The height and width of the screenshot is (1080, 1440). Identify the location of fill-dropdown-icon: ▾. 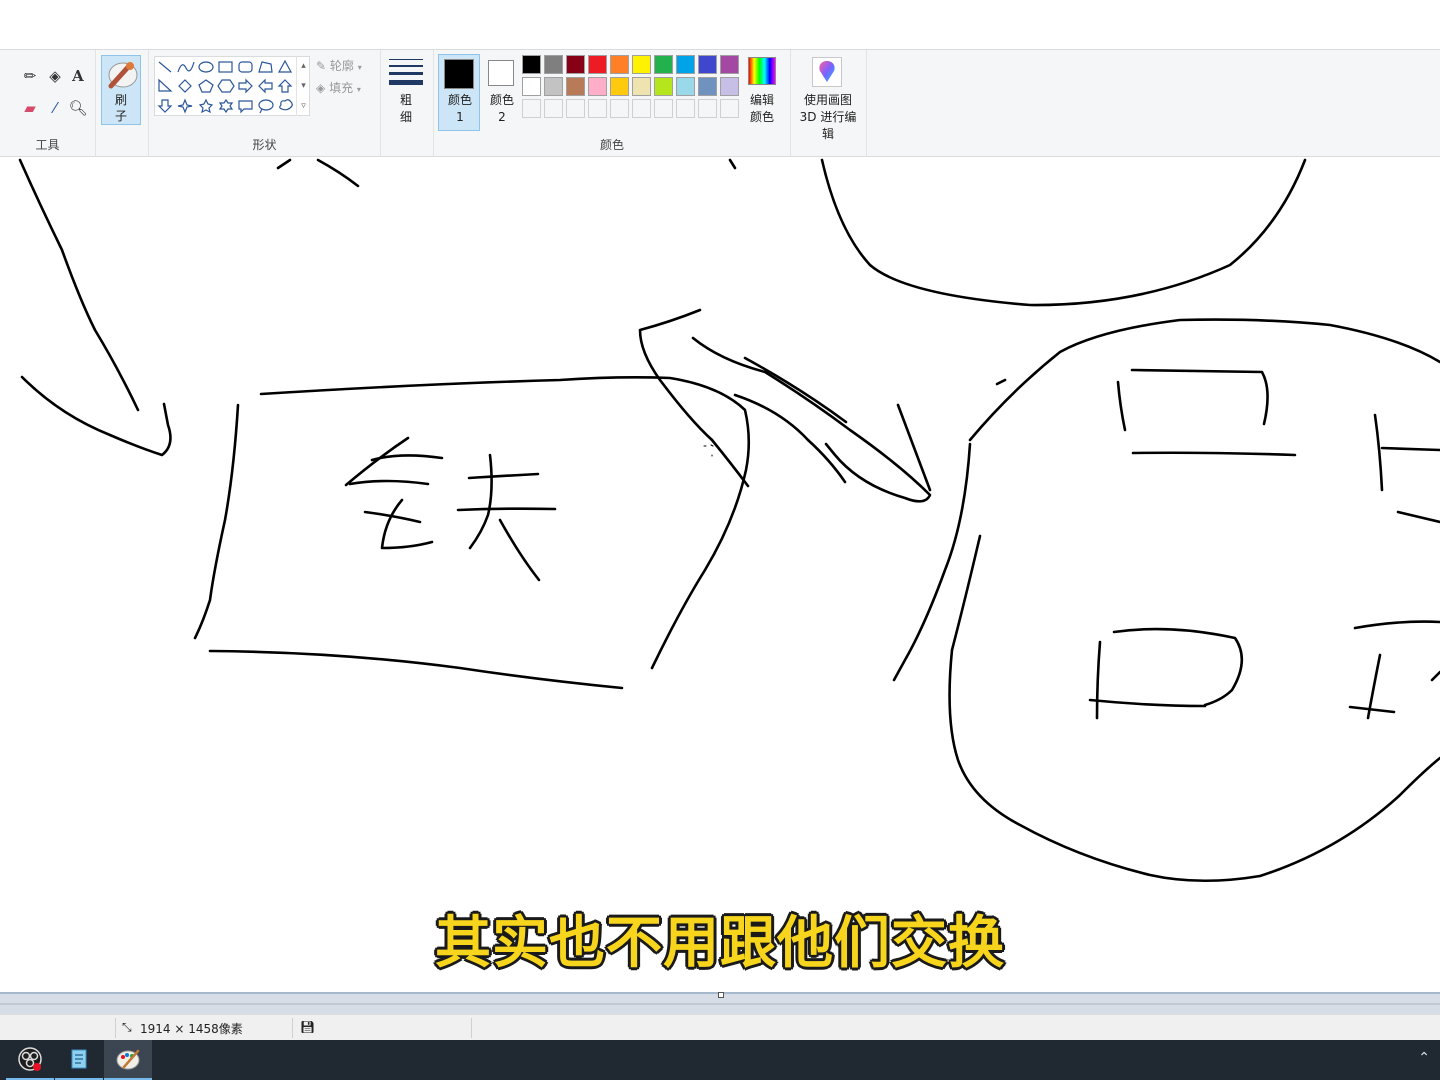
(358, 89).